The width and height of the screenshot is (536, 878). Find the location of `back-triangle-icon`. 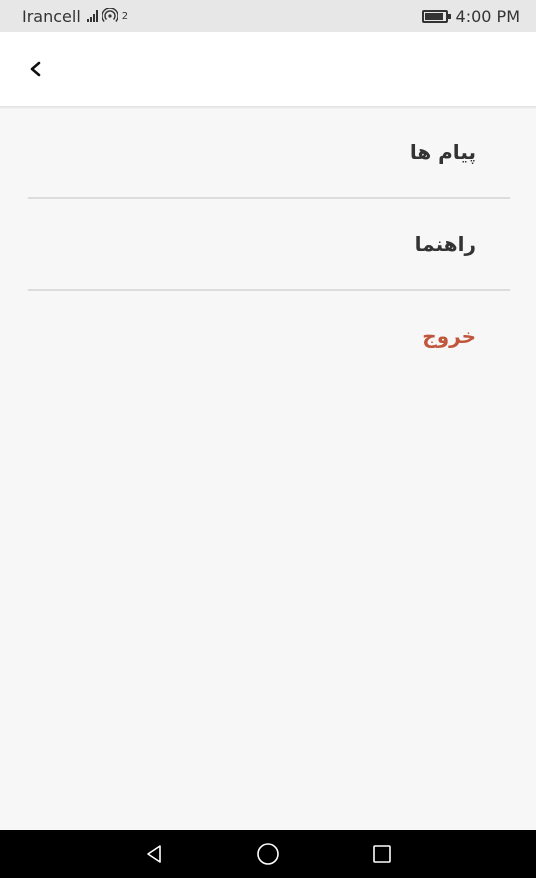

back-triangle-icon is located at coordinates (154, 854).